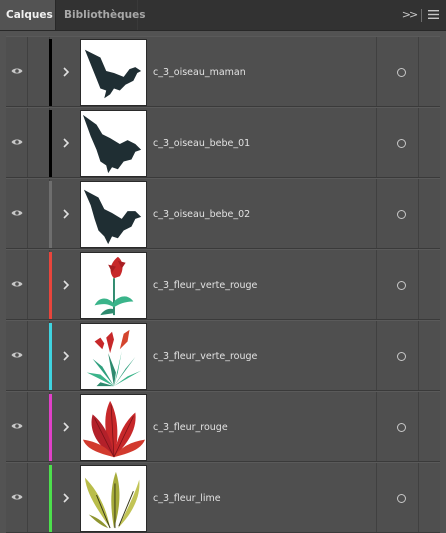 This screenshot has width=446, height=533. I want to click on layer-name: c_3_fleur_lime, so click(187, 498).